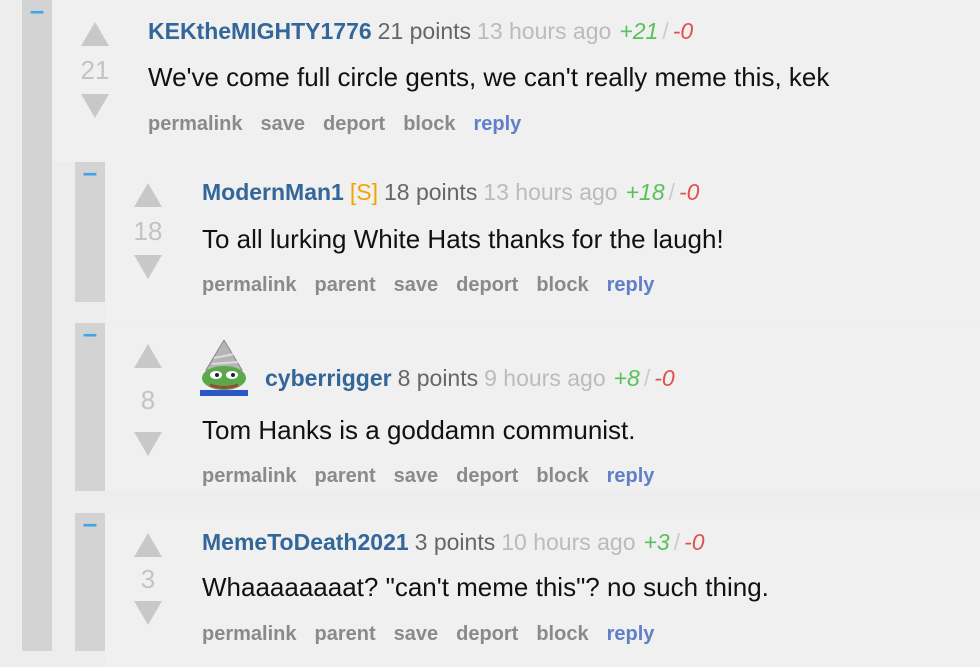 The height and width of the screenshot is (667, 980). Describe the element at coordinates (424, 31) in the screenshot. I see `points: 21 points` at that location.